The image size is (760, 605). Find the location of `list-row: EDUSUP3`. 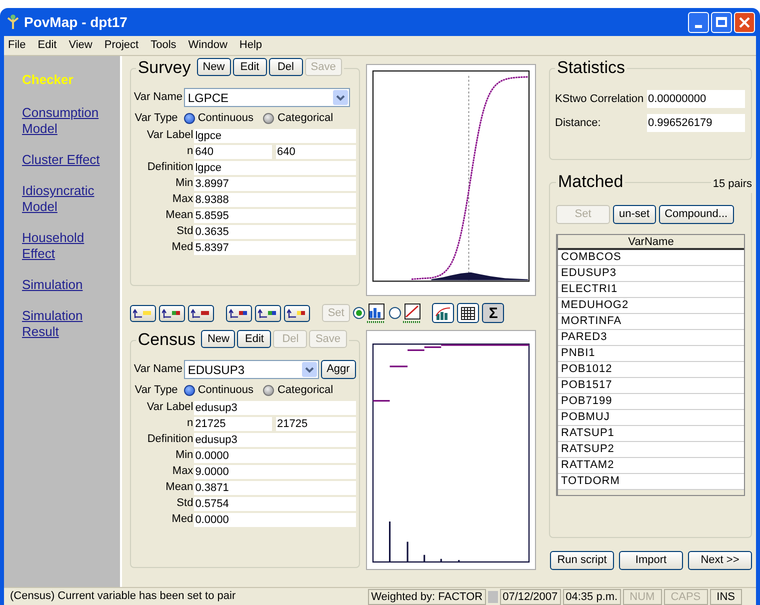

list-row: EDUSUP3 is located at coordinates (651, 274).